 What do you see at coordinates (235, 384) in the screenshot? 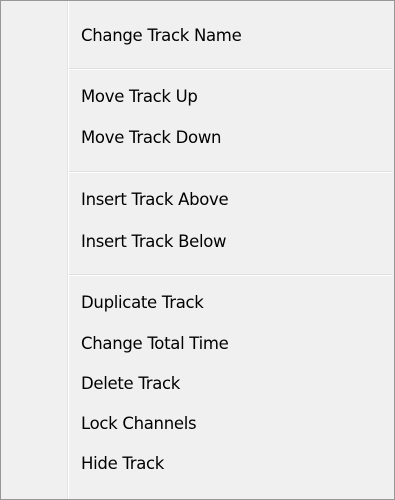
I see `menu-item-delete-track: Delete Track` at bounding box center [235, 384].